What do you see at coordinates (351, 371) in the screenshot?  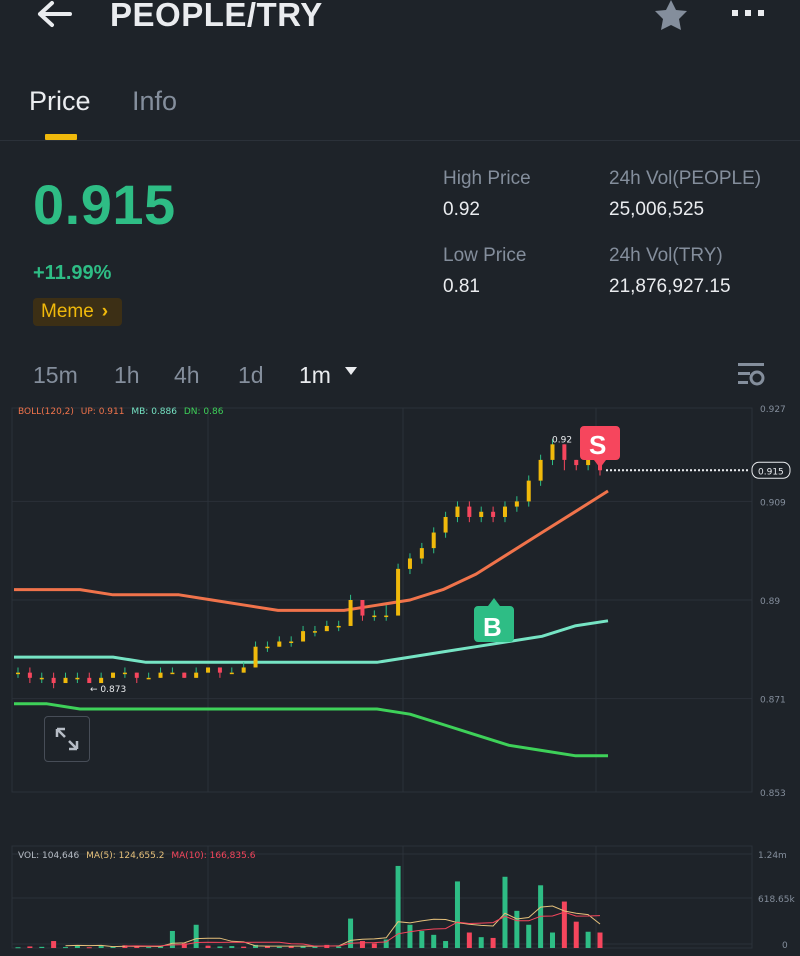 I see `caret-down-icon` at bounding box center [351, 371].